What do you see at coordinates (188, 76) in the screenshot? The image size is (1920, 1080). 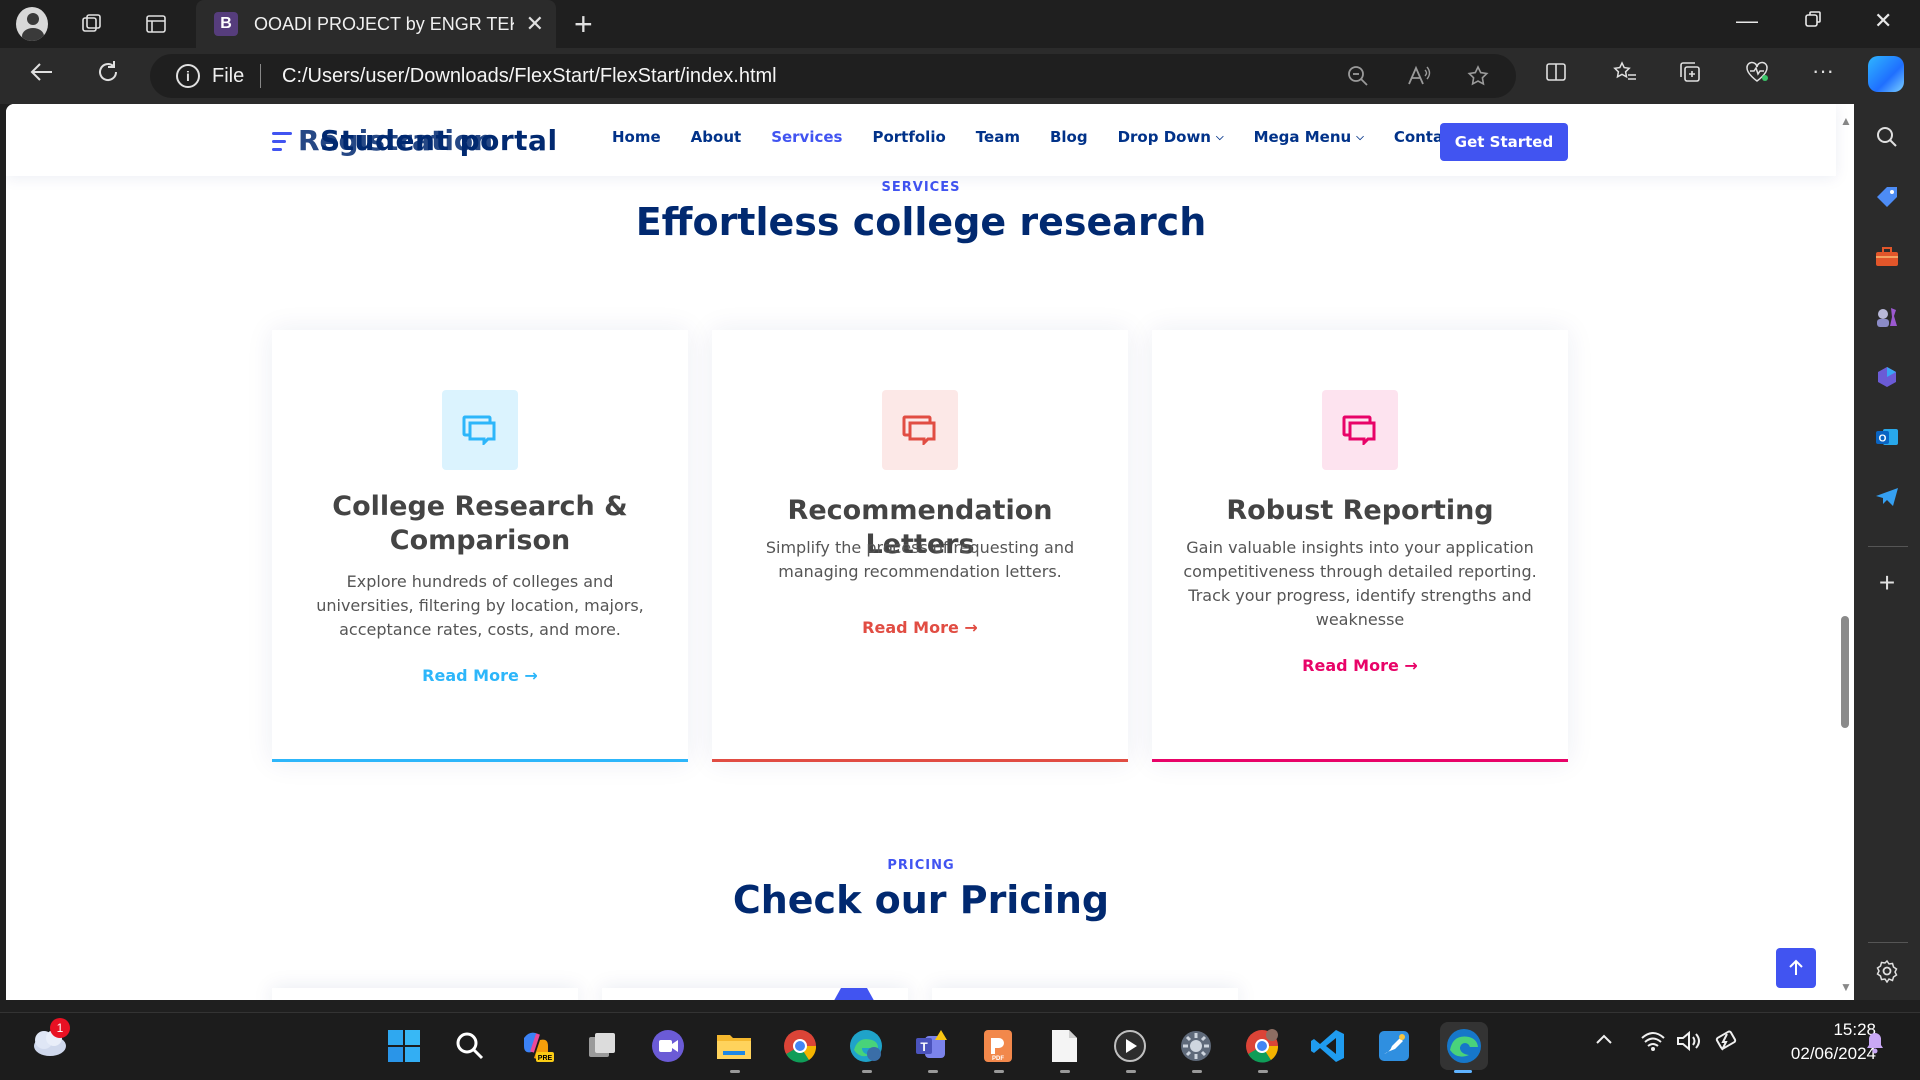 I see `site-info-icon: i` at bounding box center [188, 76].